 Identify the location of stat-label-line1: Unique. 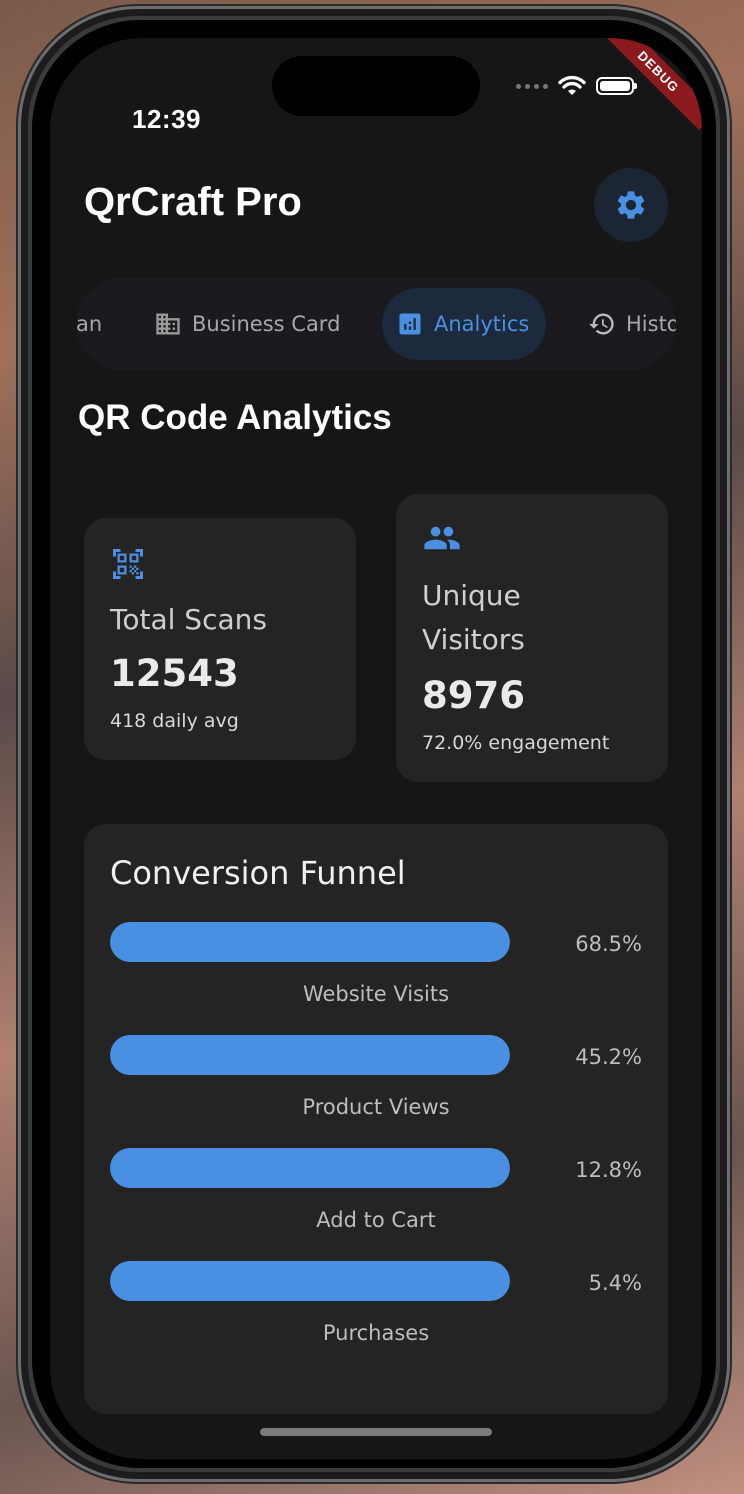
(471, 595).